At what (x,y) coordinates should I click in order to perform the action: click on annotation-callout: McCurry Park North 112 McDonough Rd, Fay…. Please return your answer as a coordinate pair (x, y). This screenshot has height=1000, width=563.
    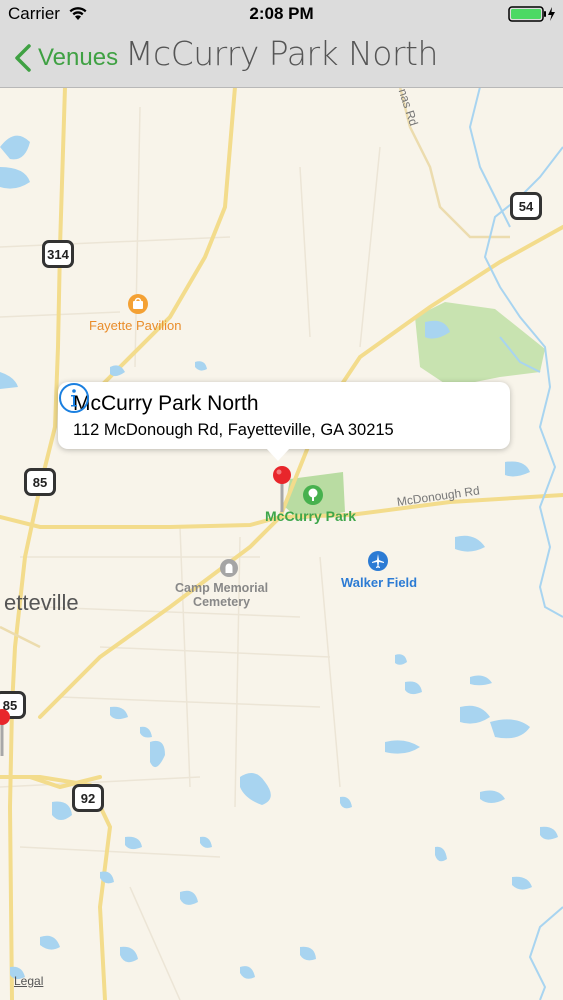
    Looking at the image, I should click on (284, 421).